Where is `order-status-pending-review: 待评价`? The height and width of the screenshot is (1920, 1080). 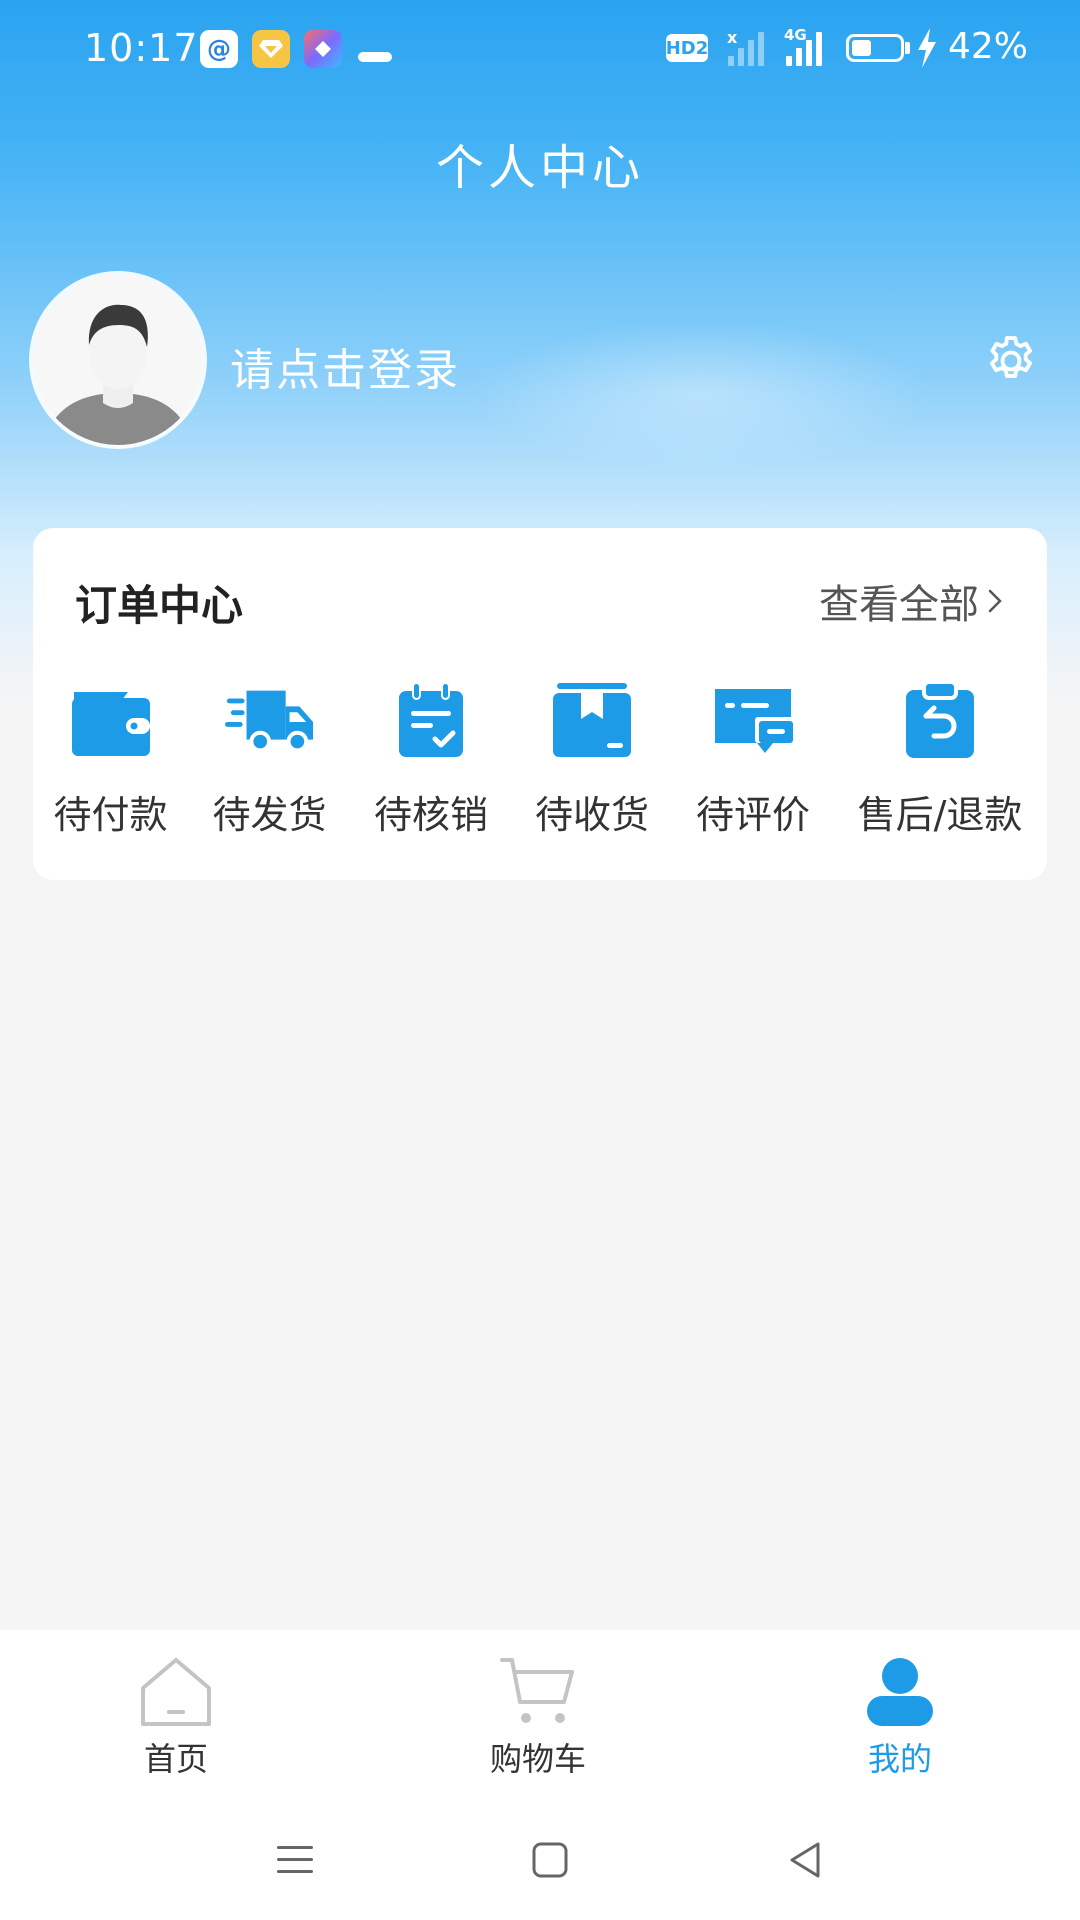
order-status-pending-review: 待评价 is located at coordinates (753, 757).